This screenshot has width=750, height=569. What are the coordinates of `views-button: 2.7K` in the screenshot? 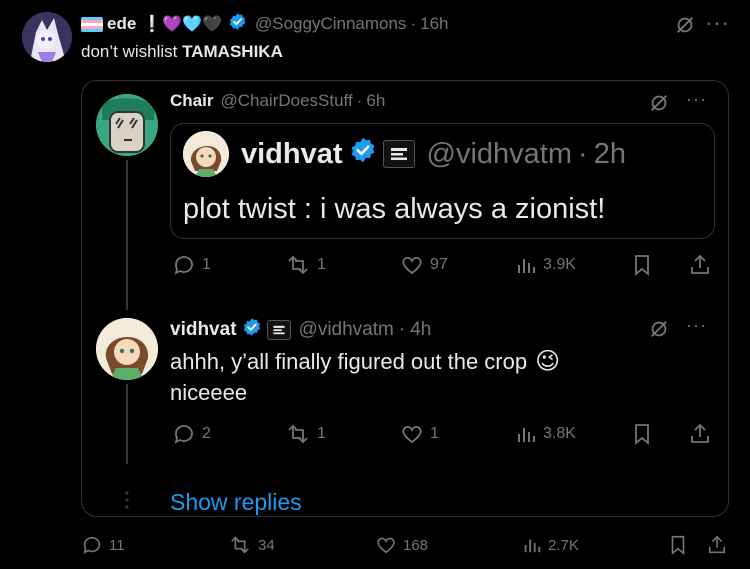 It's located at (550, 545).